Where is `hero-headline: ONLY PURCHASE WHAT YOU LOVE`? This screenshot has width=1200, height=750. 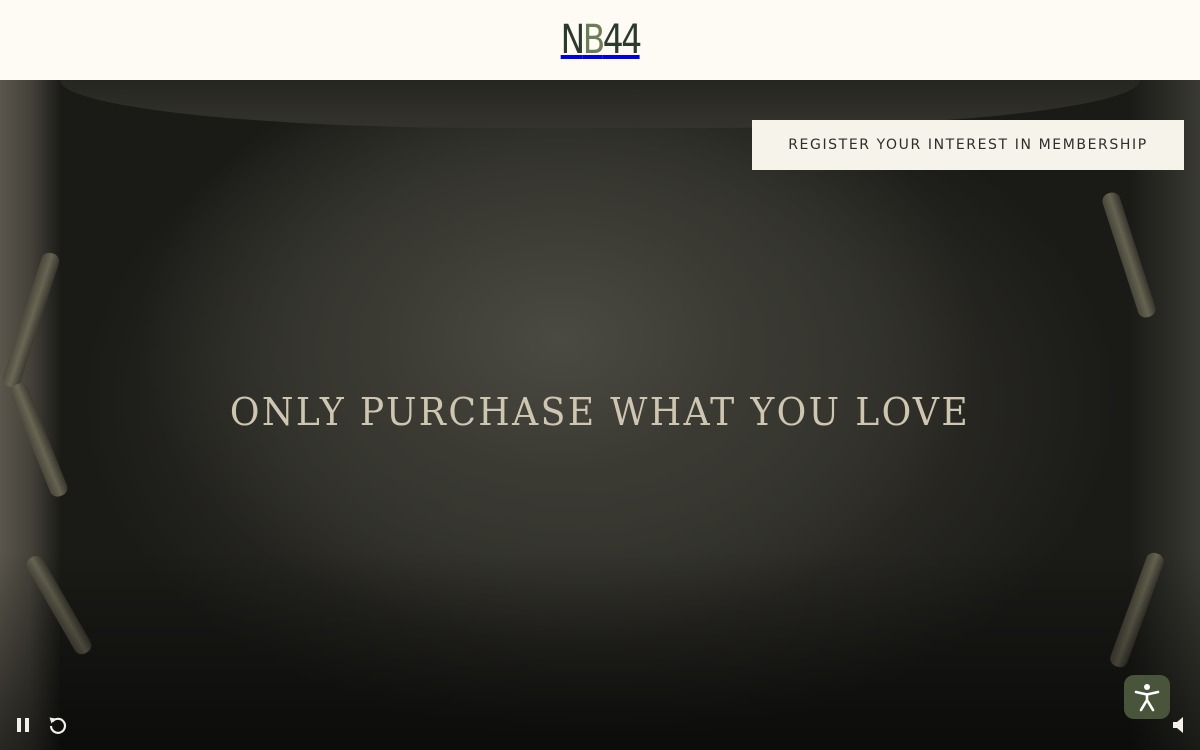
hero-headline: ONLY PURCHASE WHAT YOU LOVE is located at coordinates (600, 412).